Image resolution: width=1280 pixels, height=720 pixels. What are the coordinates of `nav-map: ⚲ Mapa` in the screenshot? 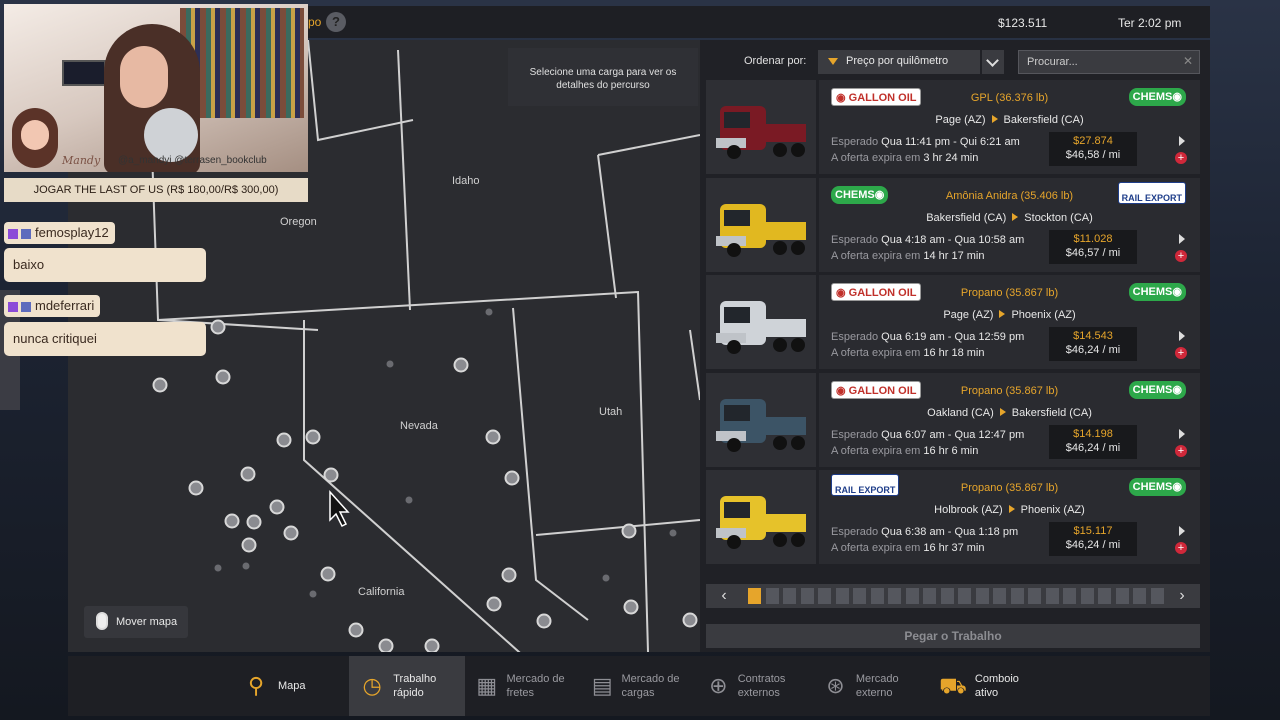 It's located at (290, 686).